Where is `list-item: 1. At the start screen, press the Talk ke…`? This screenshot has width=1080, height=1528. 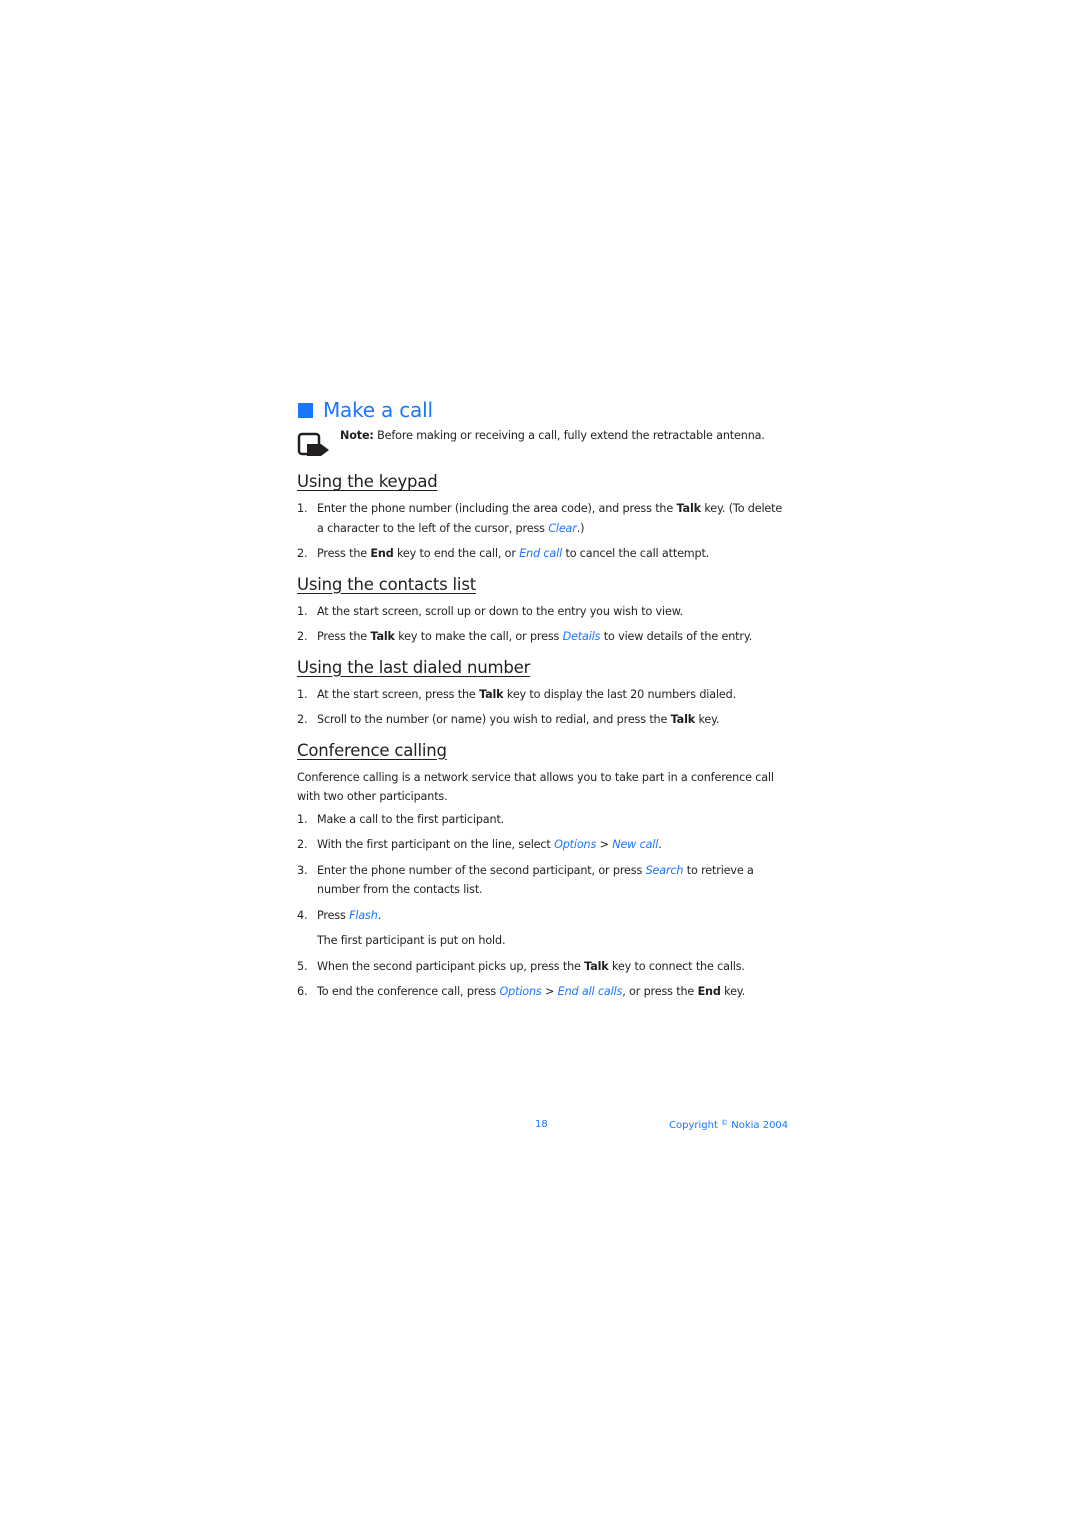 list-item: 1. At the start screen, press the Talk ke… is located at coordinates (543, 695).